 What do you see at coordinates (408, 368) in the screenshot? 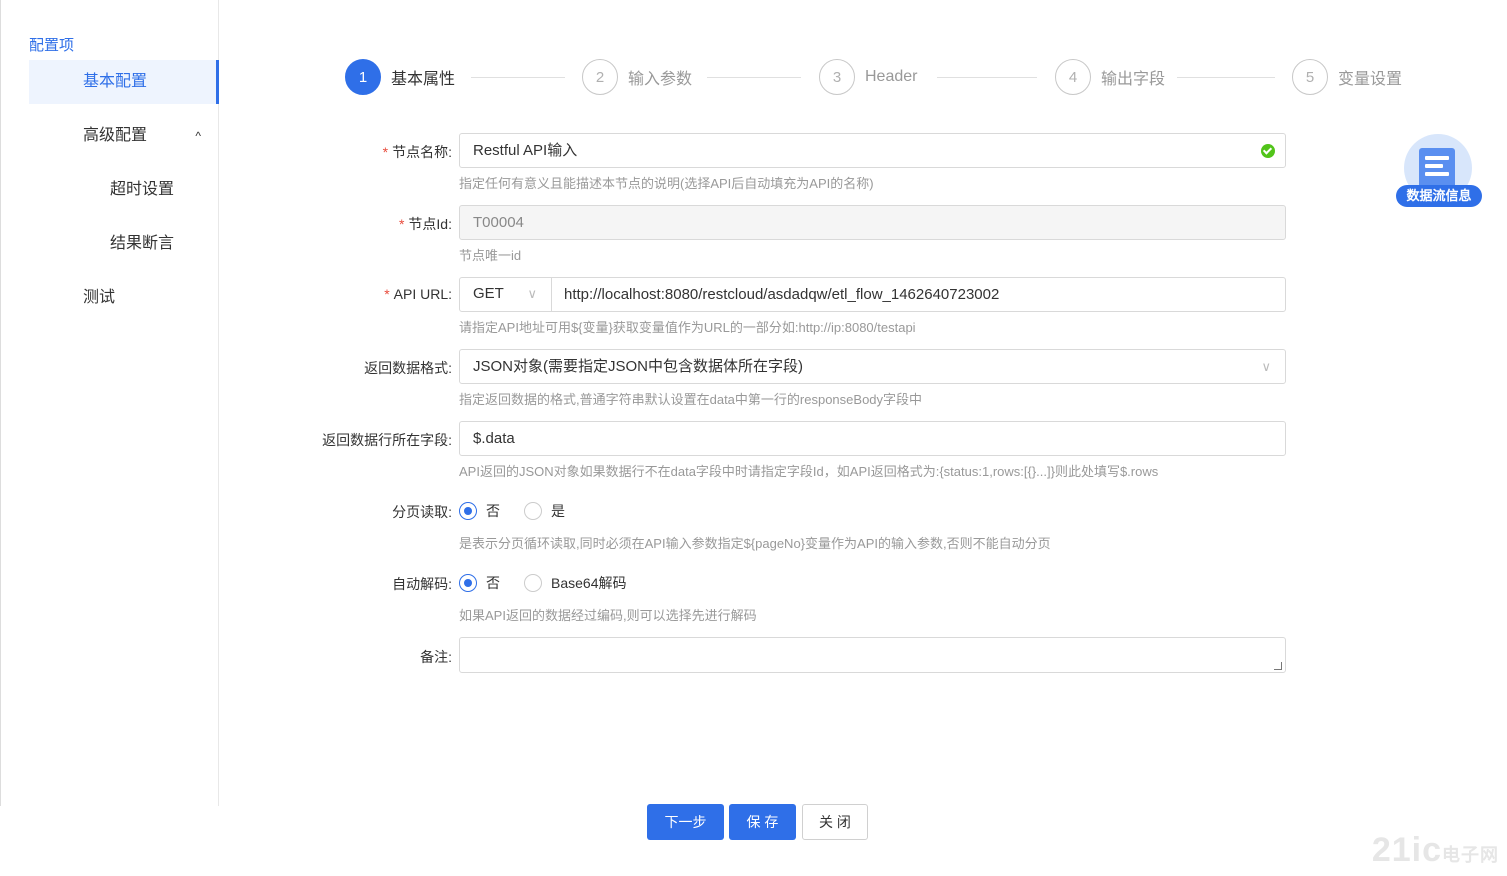
I see `return-format-label: 返回数据格式:` at bounding box center [408, 368].